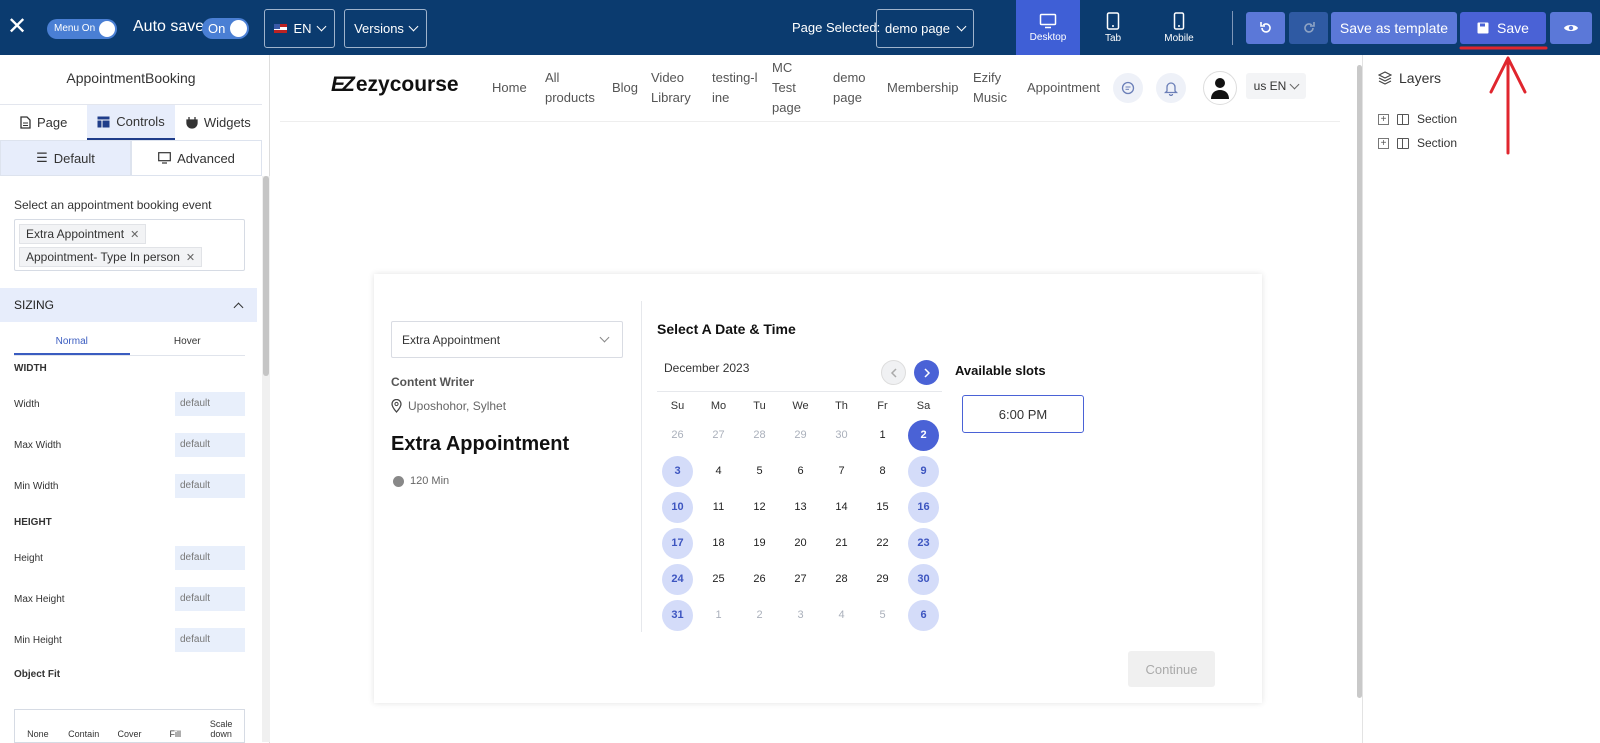  I want to click on calendar-day: 11, so click(718, 507).